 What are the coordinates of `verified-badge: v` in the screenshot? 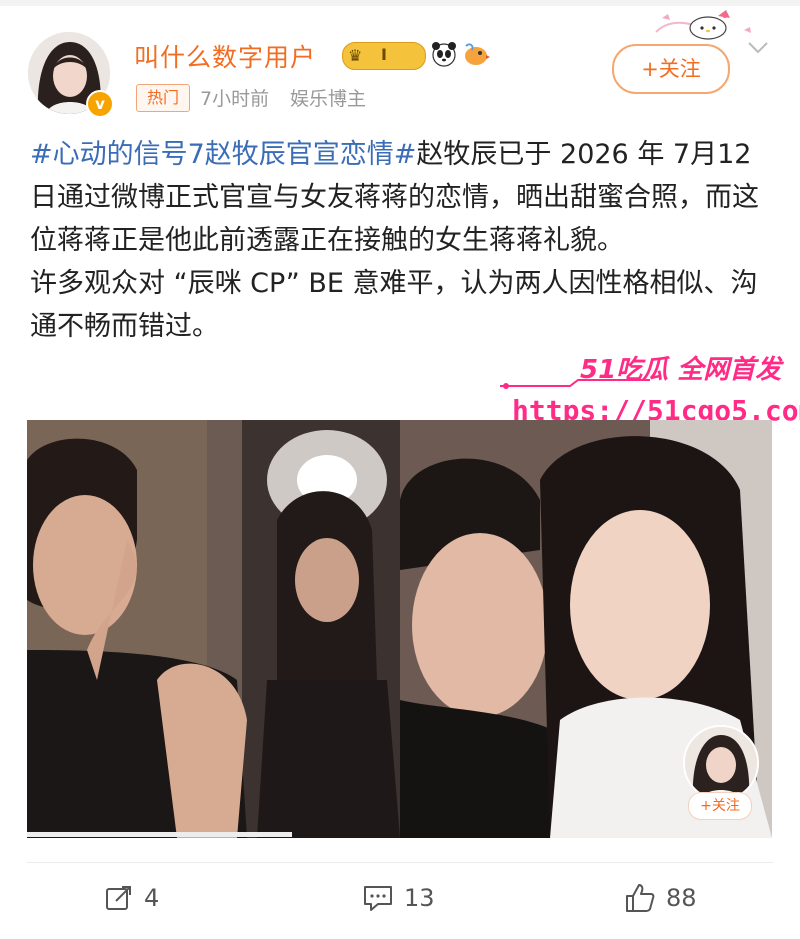 It's located at (100, 104).